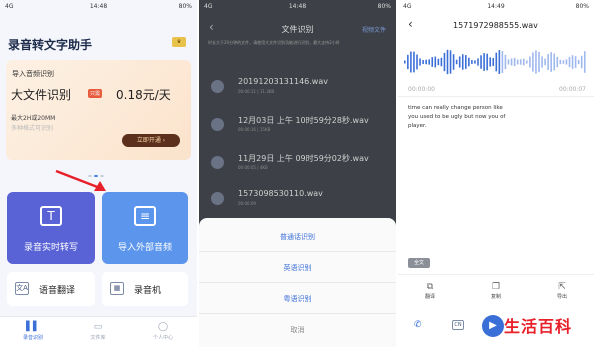  I want to click on transcript-toolbar: ⧉ 翻译 ❐ 复制 ⇱ 导出, so click(496, 291).